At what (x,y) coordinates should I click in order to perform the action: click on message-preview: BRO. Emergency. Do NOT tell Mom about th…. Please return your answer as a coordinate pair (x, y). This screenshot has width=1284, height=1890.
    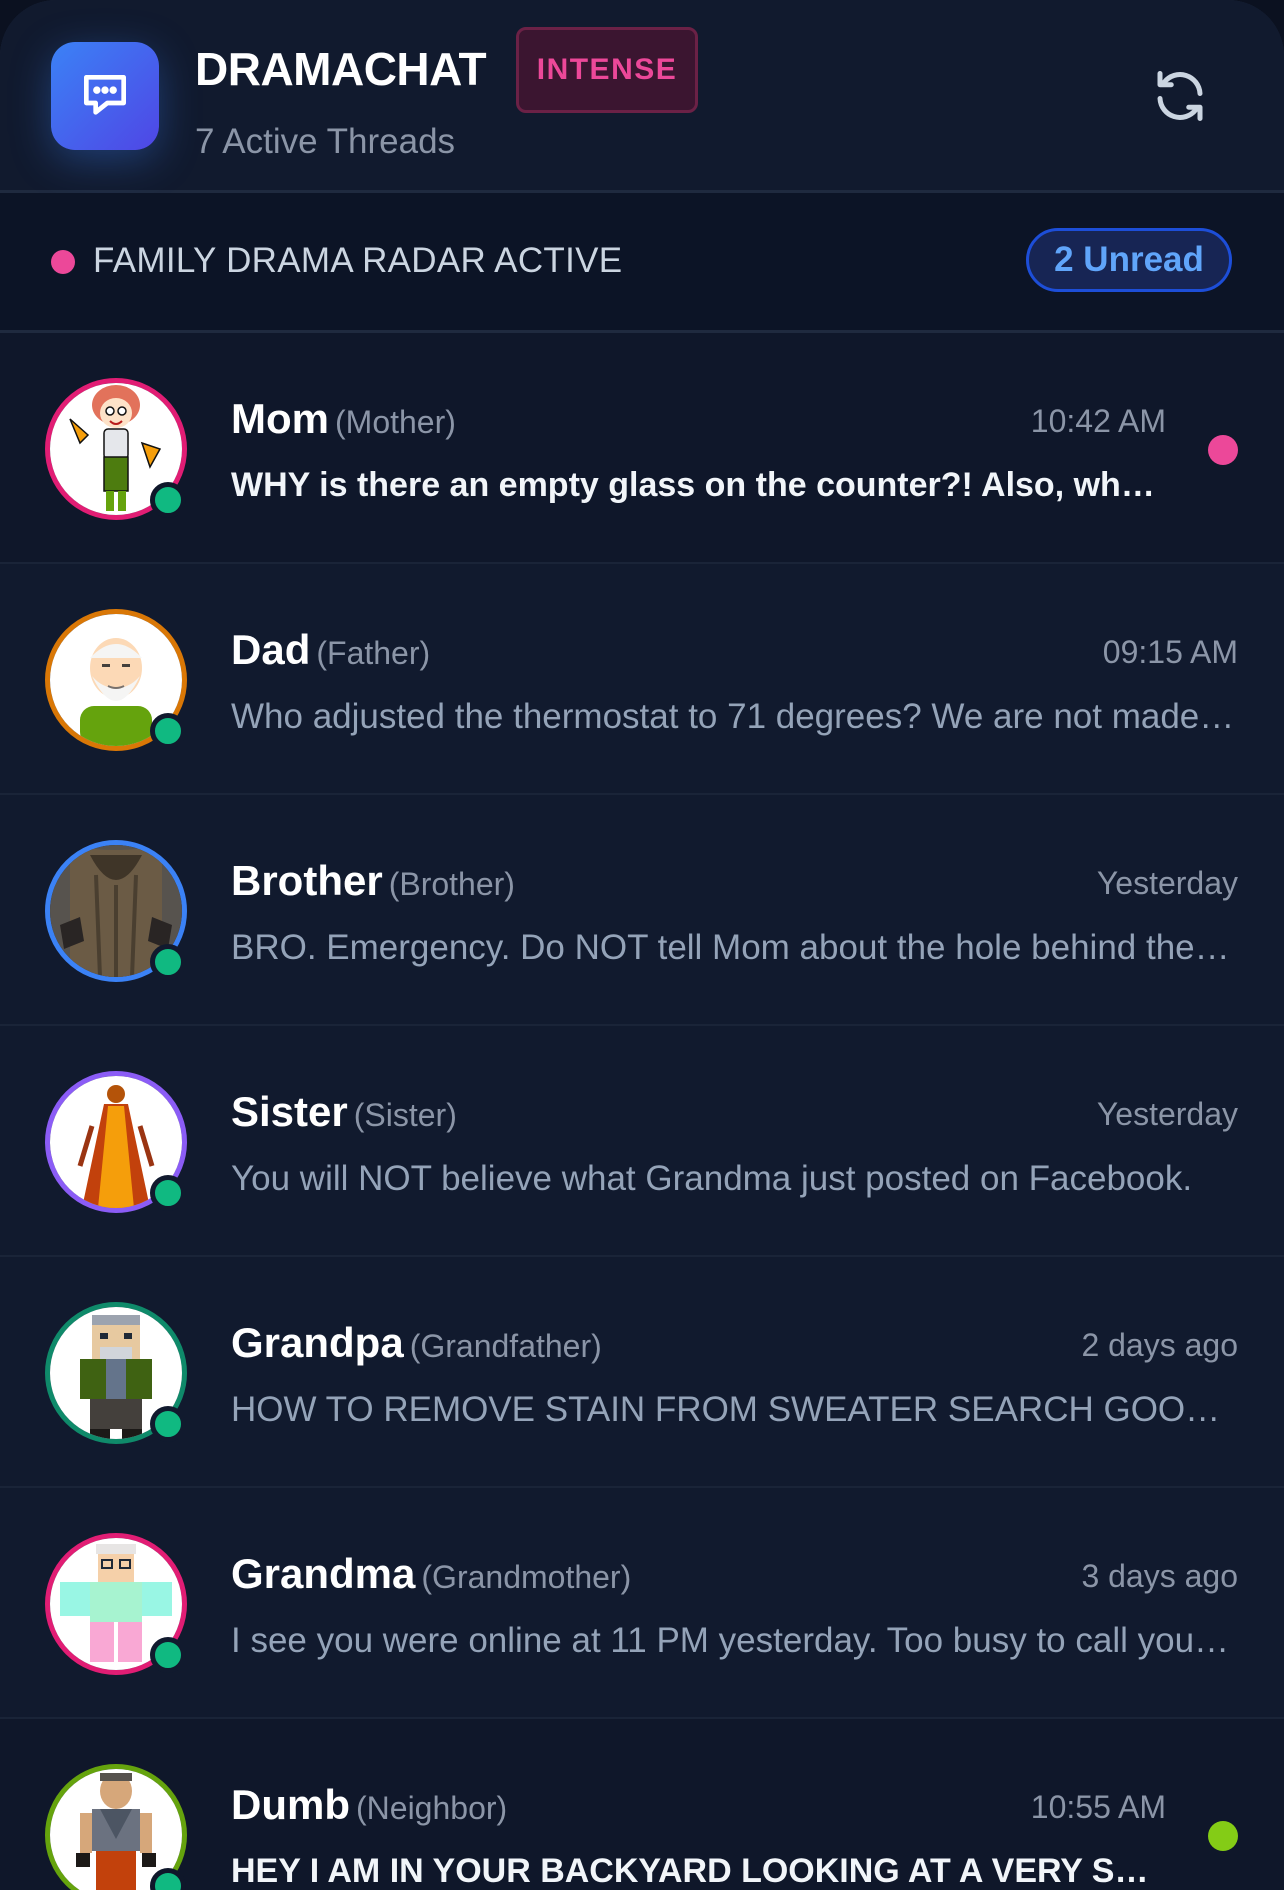
    Looking at the image, I should click on (734, 947).